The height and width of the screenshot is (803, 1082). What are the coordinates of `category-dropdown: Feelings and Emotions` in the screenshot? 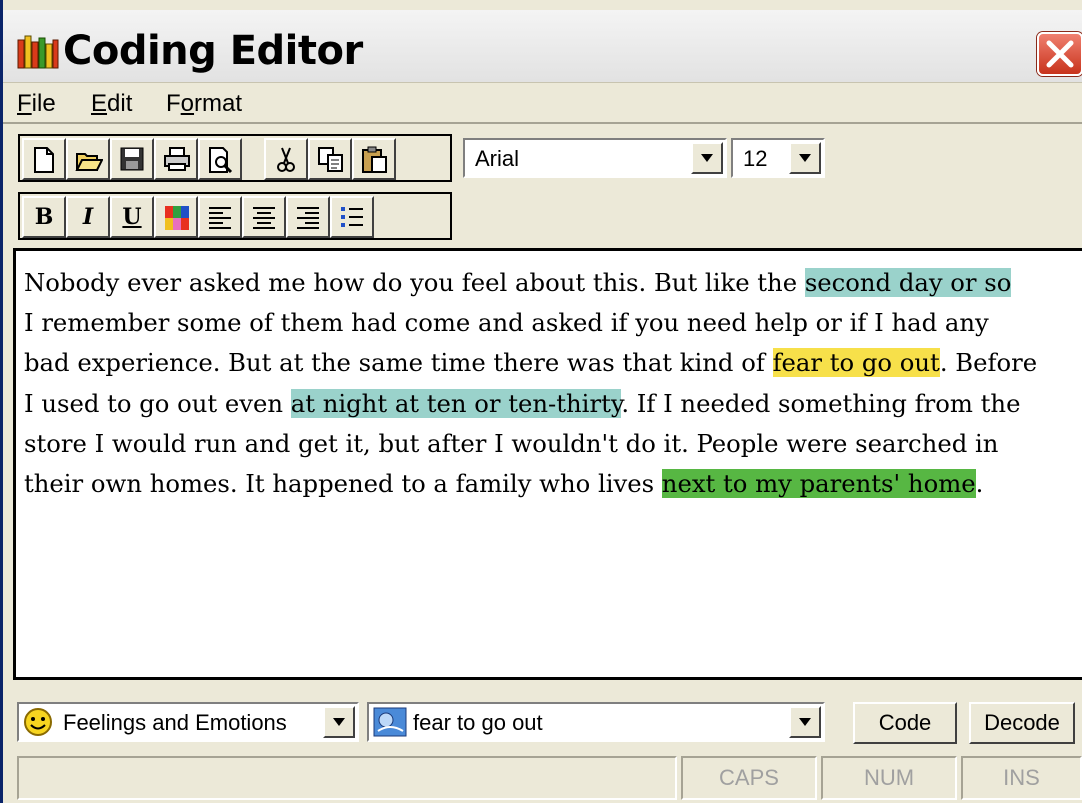 It's located at (188, 722).